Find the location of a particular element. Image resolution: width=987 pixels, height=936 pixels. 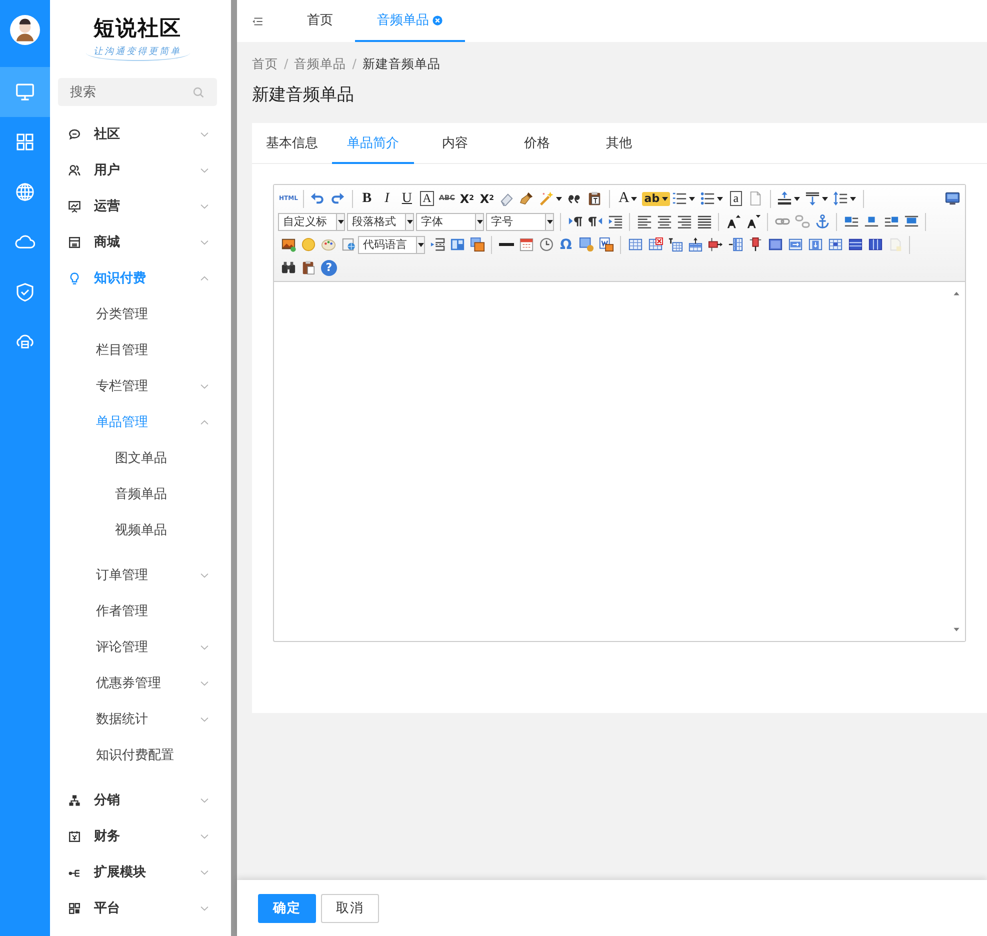

menu-item: 数据统计 is located at coordinates (137, 719).